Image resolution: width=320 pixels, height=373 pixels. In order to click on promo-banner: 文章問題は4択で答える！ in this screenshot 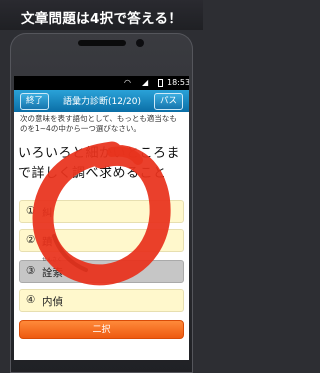, I will do `click(101, 15)`.